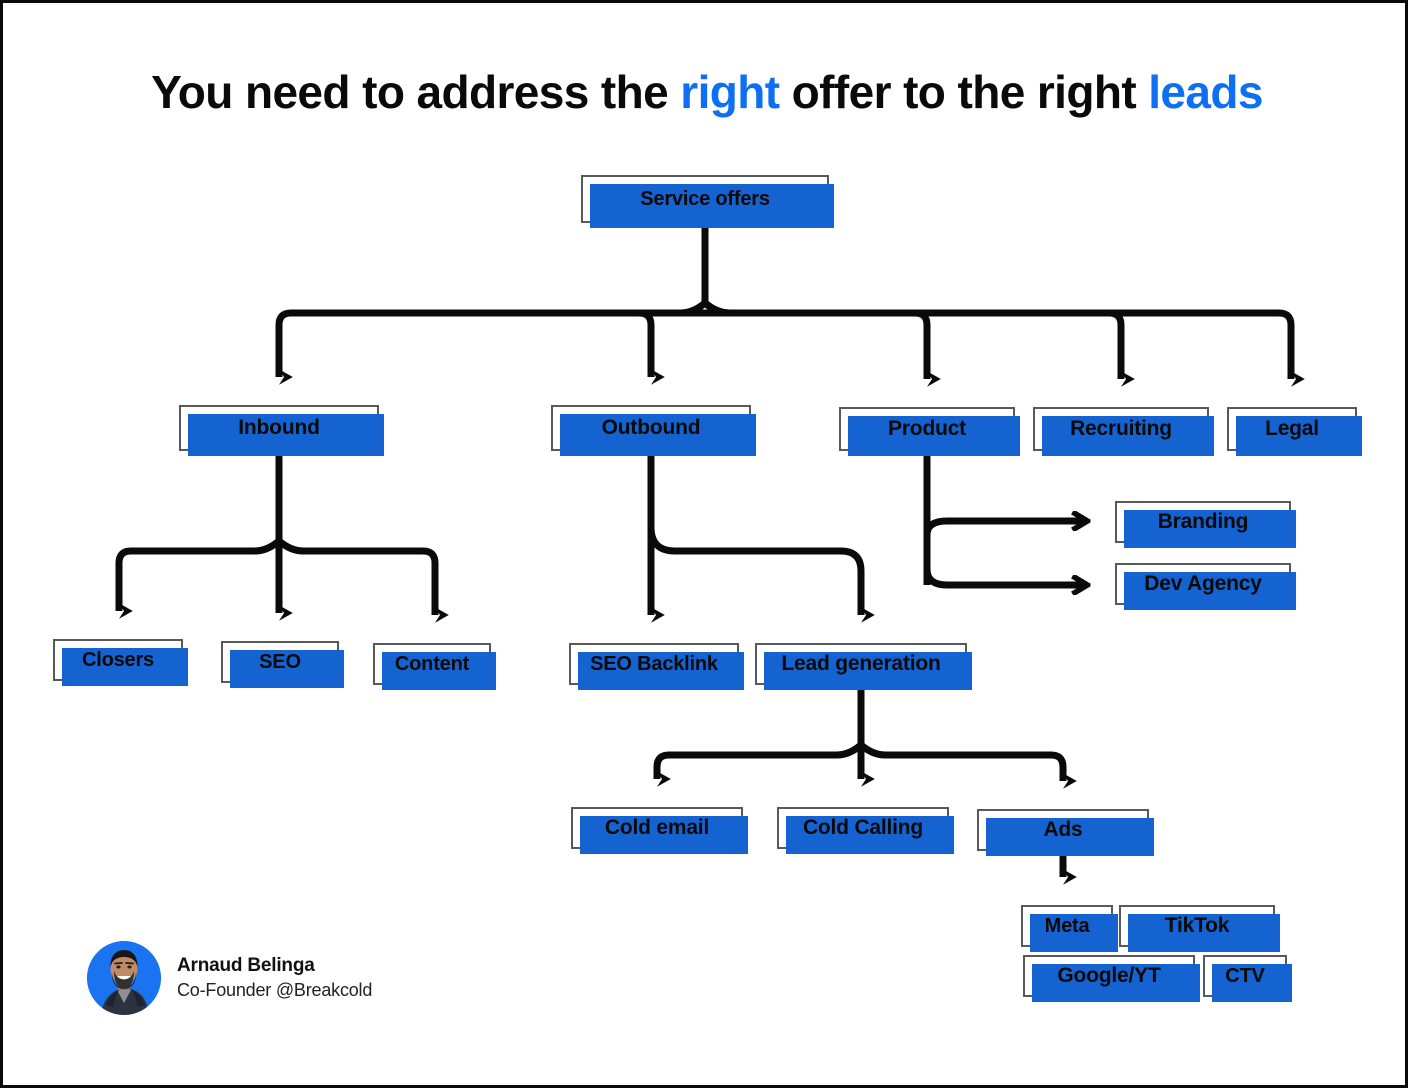  Describe the element at coordinates (964, 92) in the screenshot. I see `title-part-2: offer to the right` at that location.